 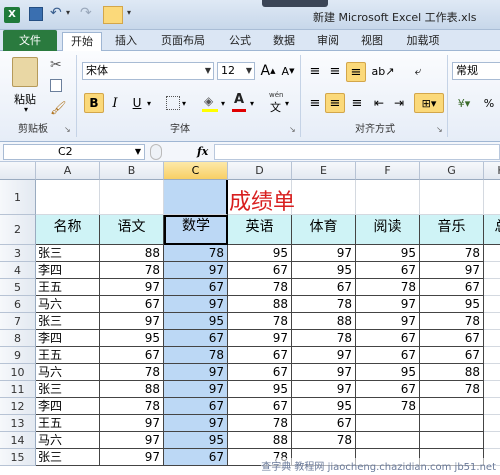 I want to click on row-header: 7, so click(x=18, y=321).